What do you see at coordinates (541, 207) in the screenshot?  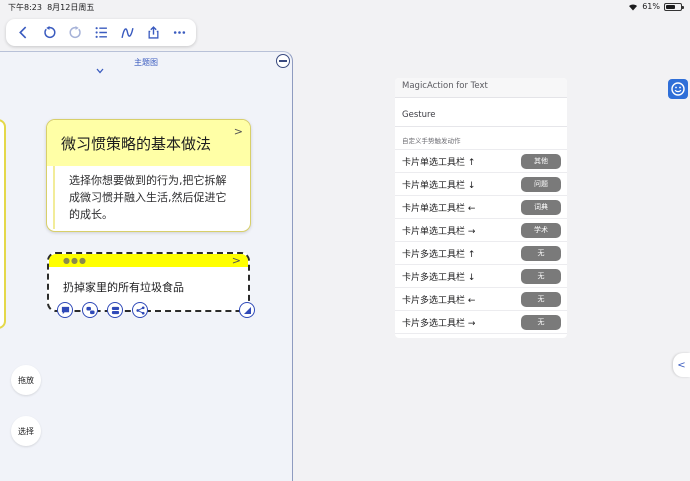 I see `gesture-action-button: 词典` at bounding box center [541, 207].